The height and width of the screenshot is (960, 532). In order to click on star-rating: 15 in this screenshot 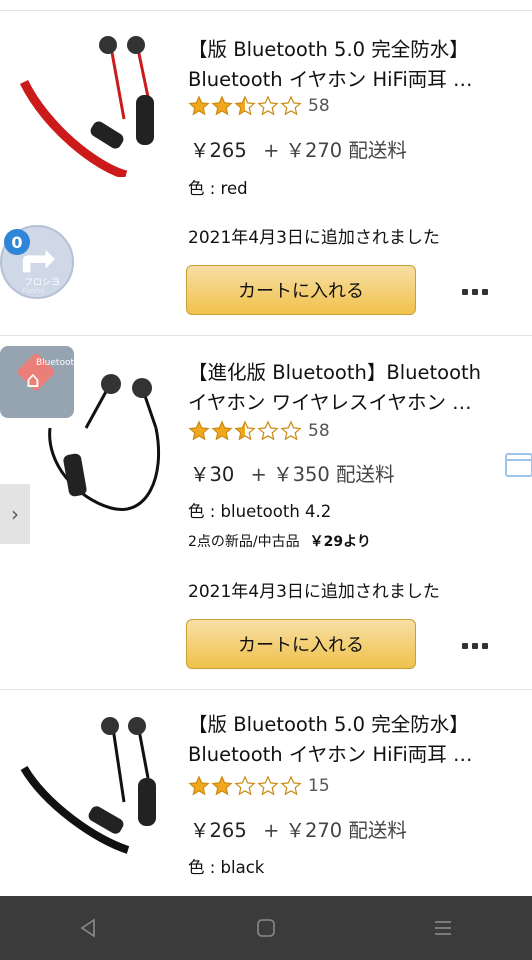, I will do `click(259, 786)`.